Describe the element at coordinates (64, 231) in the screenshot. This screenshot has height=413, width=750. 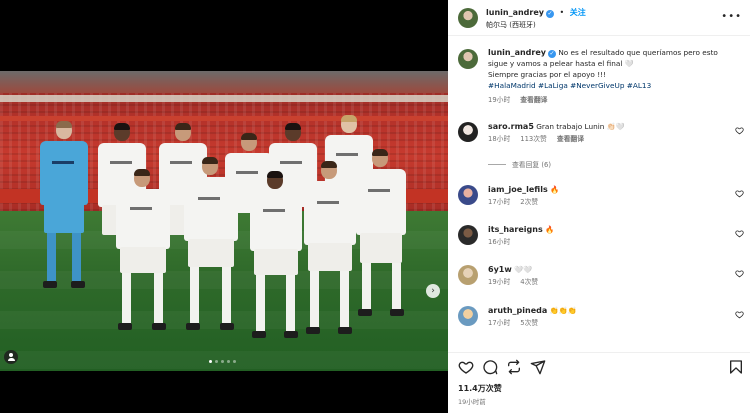
I see `goalkeeper-figure` at that location.